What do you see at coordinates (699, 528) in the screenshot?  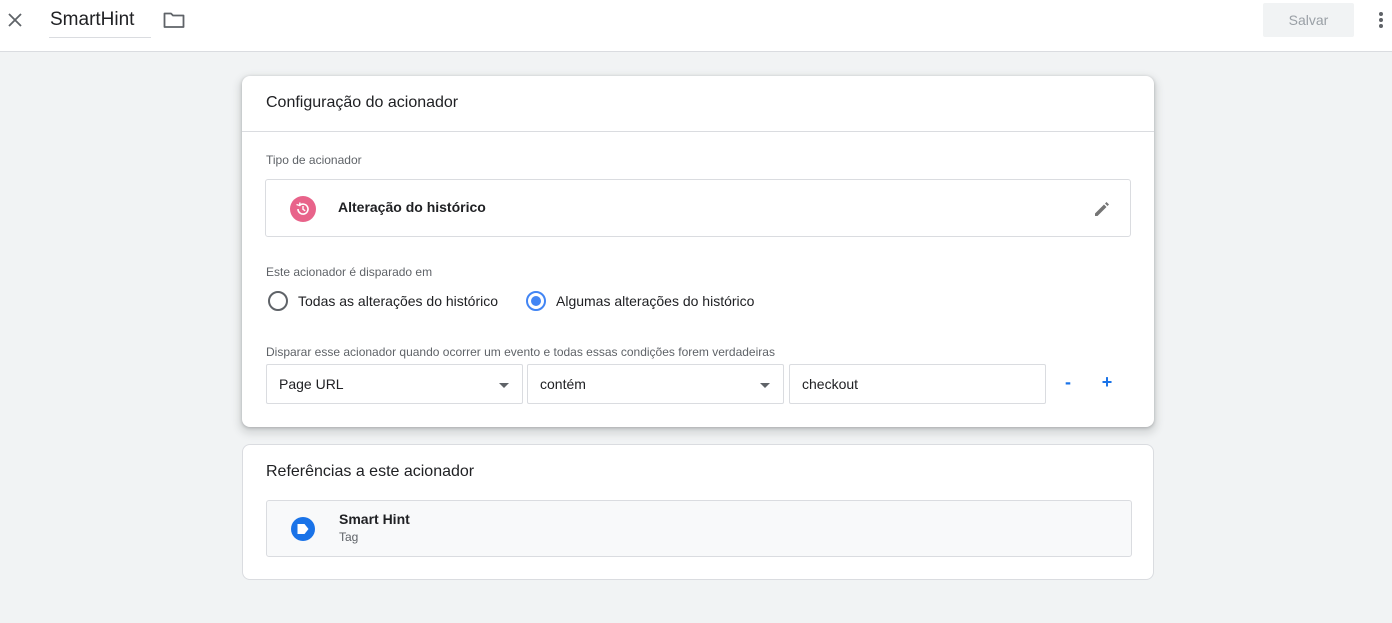 I see `reference-item: Smart Hint Tag` at bounding box center [699, 528].